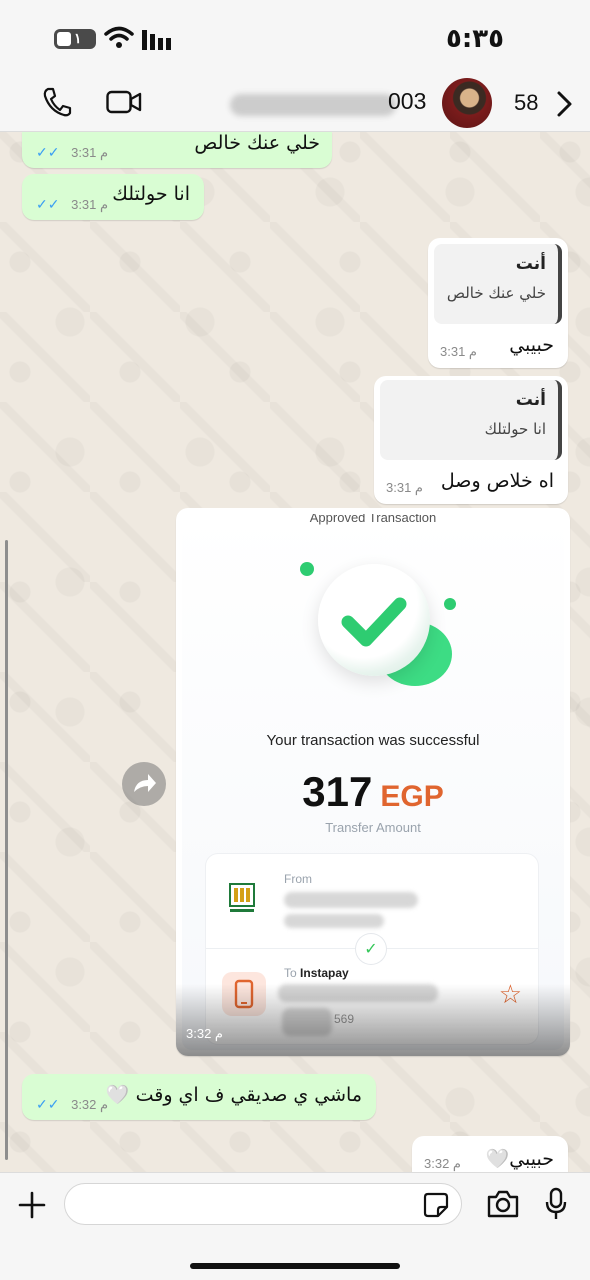  I want to click on quoted-message: أنت انا حولتلك, so click(471, 420).